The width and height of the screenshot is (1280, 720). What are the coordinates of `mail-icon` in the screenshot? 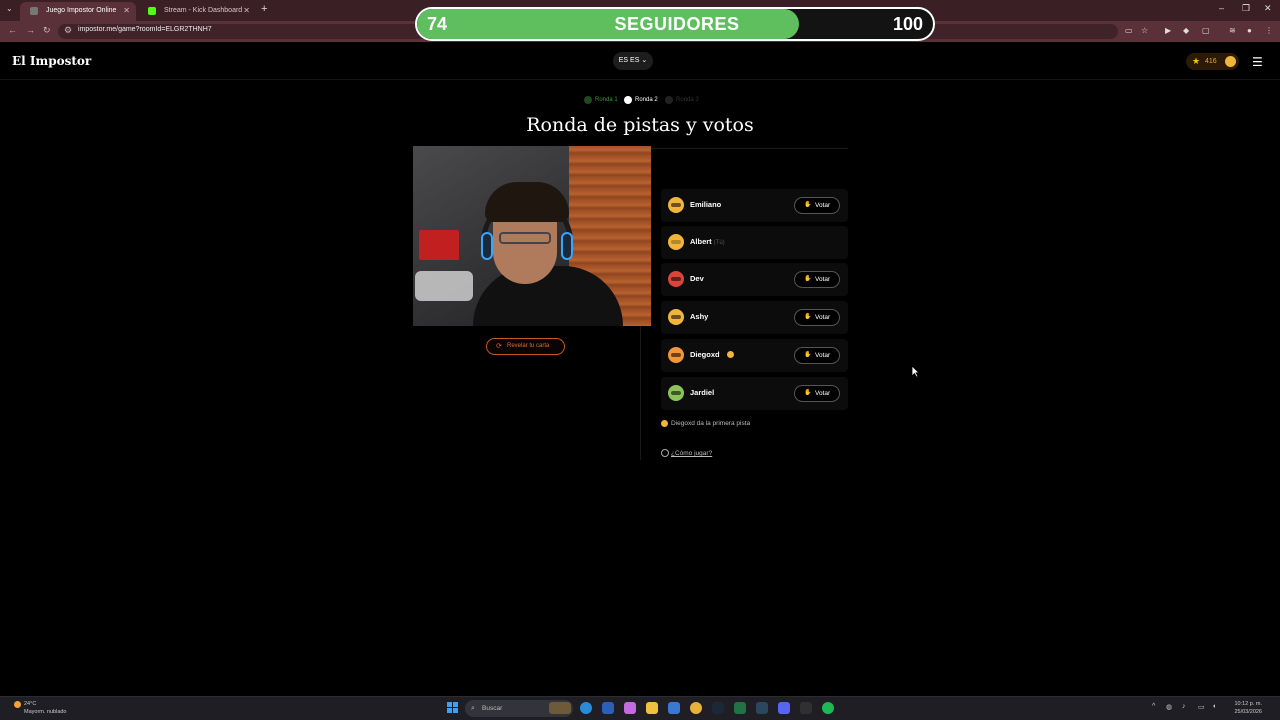 It's located at (674, 708).